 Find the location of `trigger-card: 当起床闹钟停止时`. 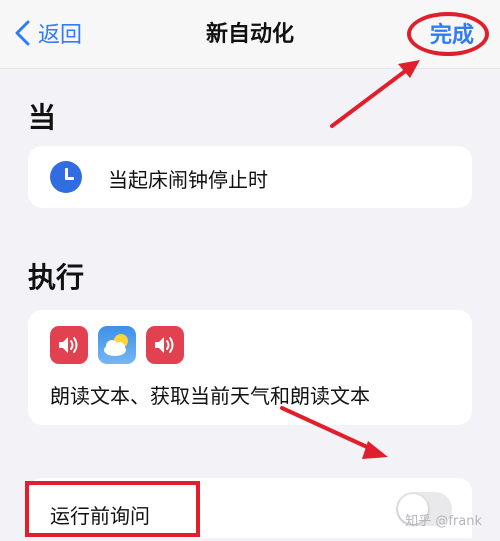

trigger-card: 当起床闹钟停止时 is located at coordinates (250, 177).